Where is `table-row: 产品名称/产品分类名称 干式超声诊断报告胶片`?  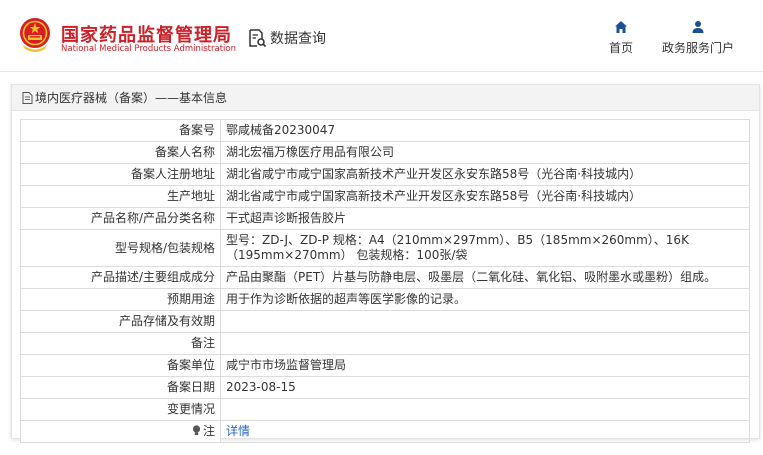 table-row: 产品名称/产品分类名称 干式超声诊断报告胶片 is located at coordinates (385, 218).